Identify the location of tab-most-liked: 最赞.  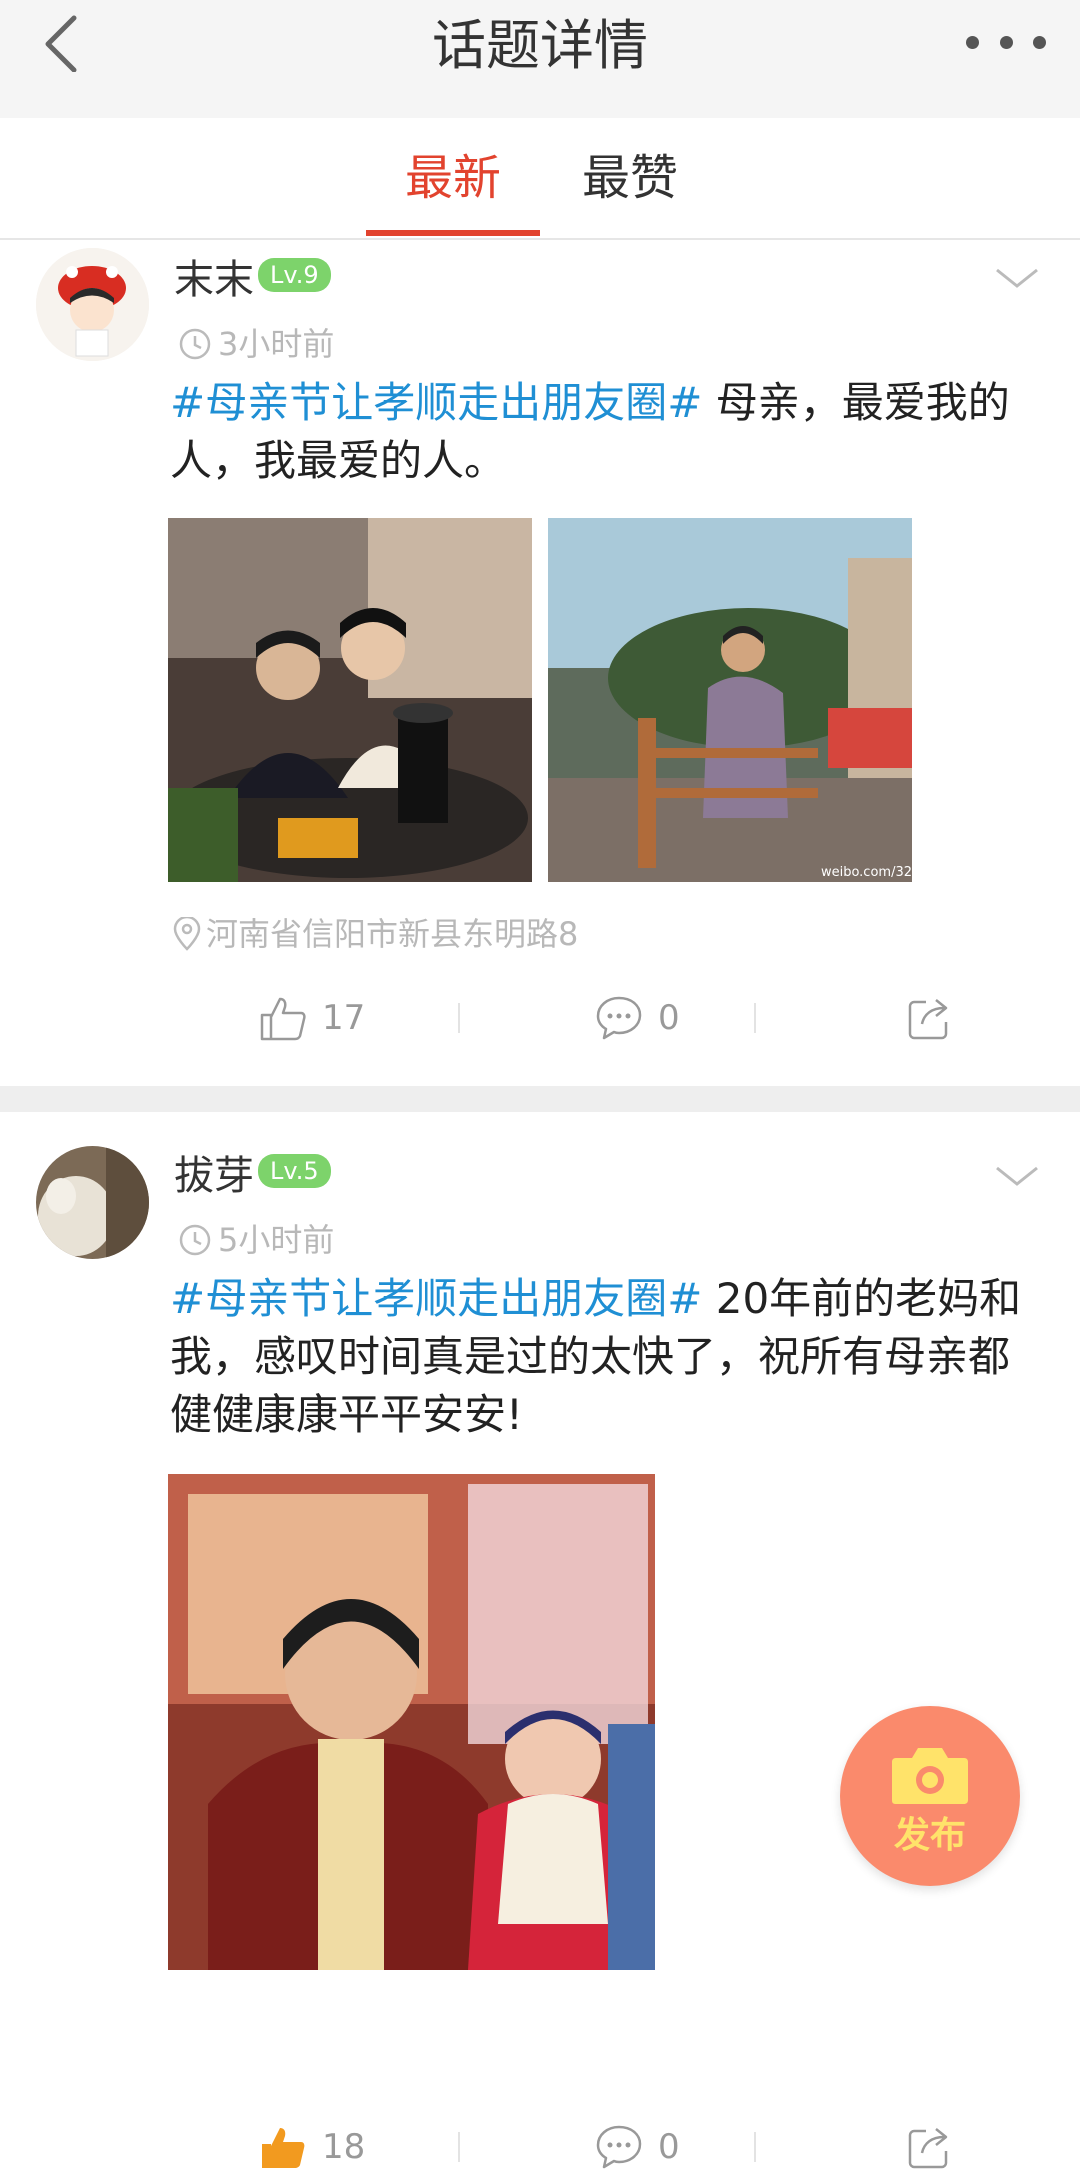
(630, 178).